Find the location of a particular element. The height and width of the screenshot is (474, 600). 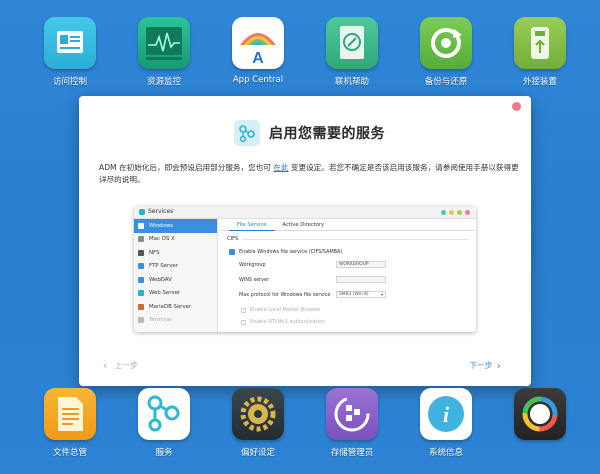

protocol-value: SMB3 (Win 8) is located at coordinates (354, 294).